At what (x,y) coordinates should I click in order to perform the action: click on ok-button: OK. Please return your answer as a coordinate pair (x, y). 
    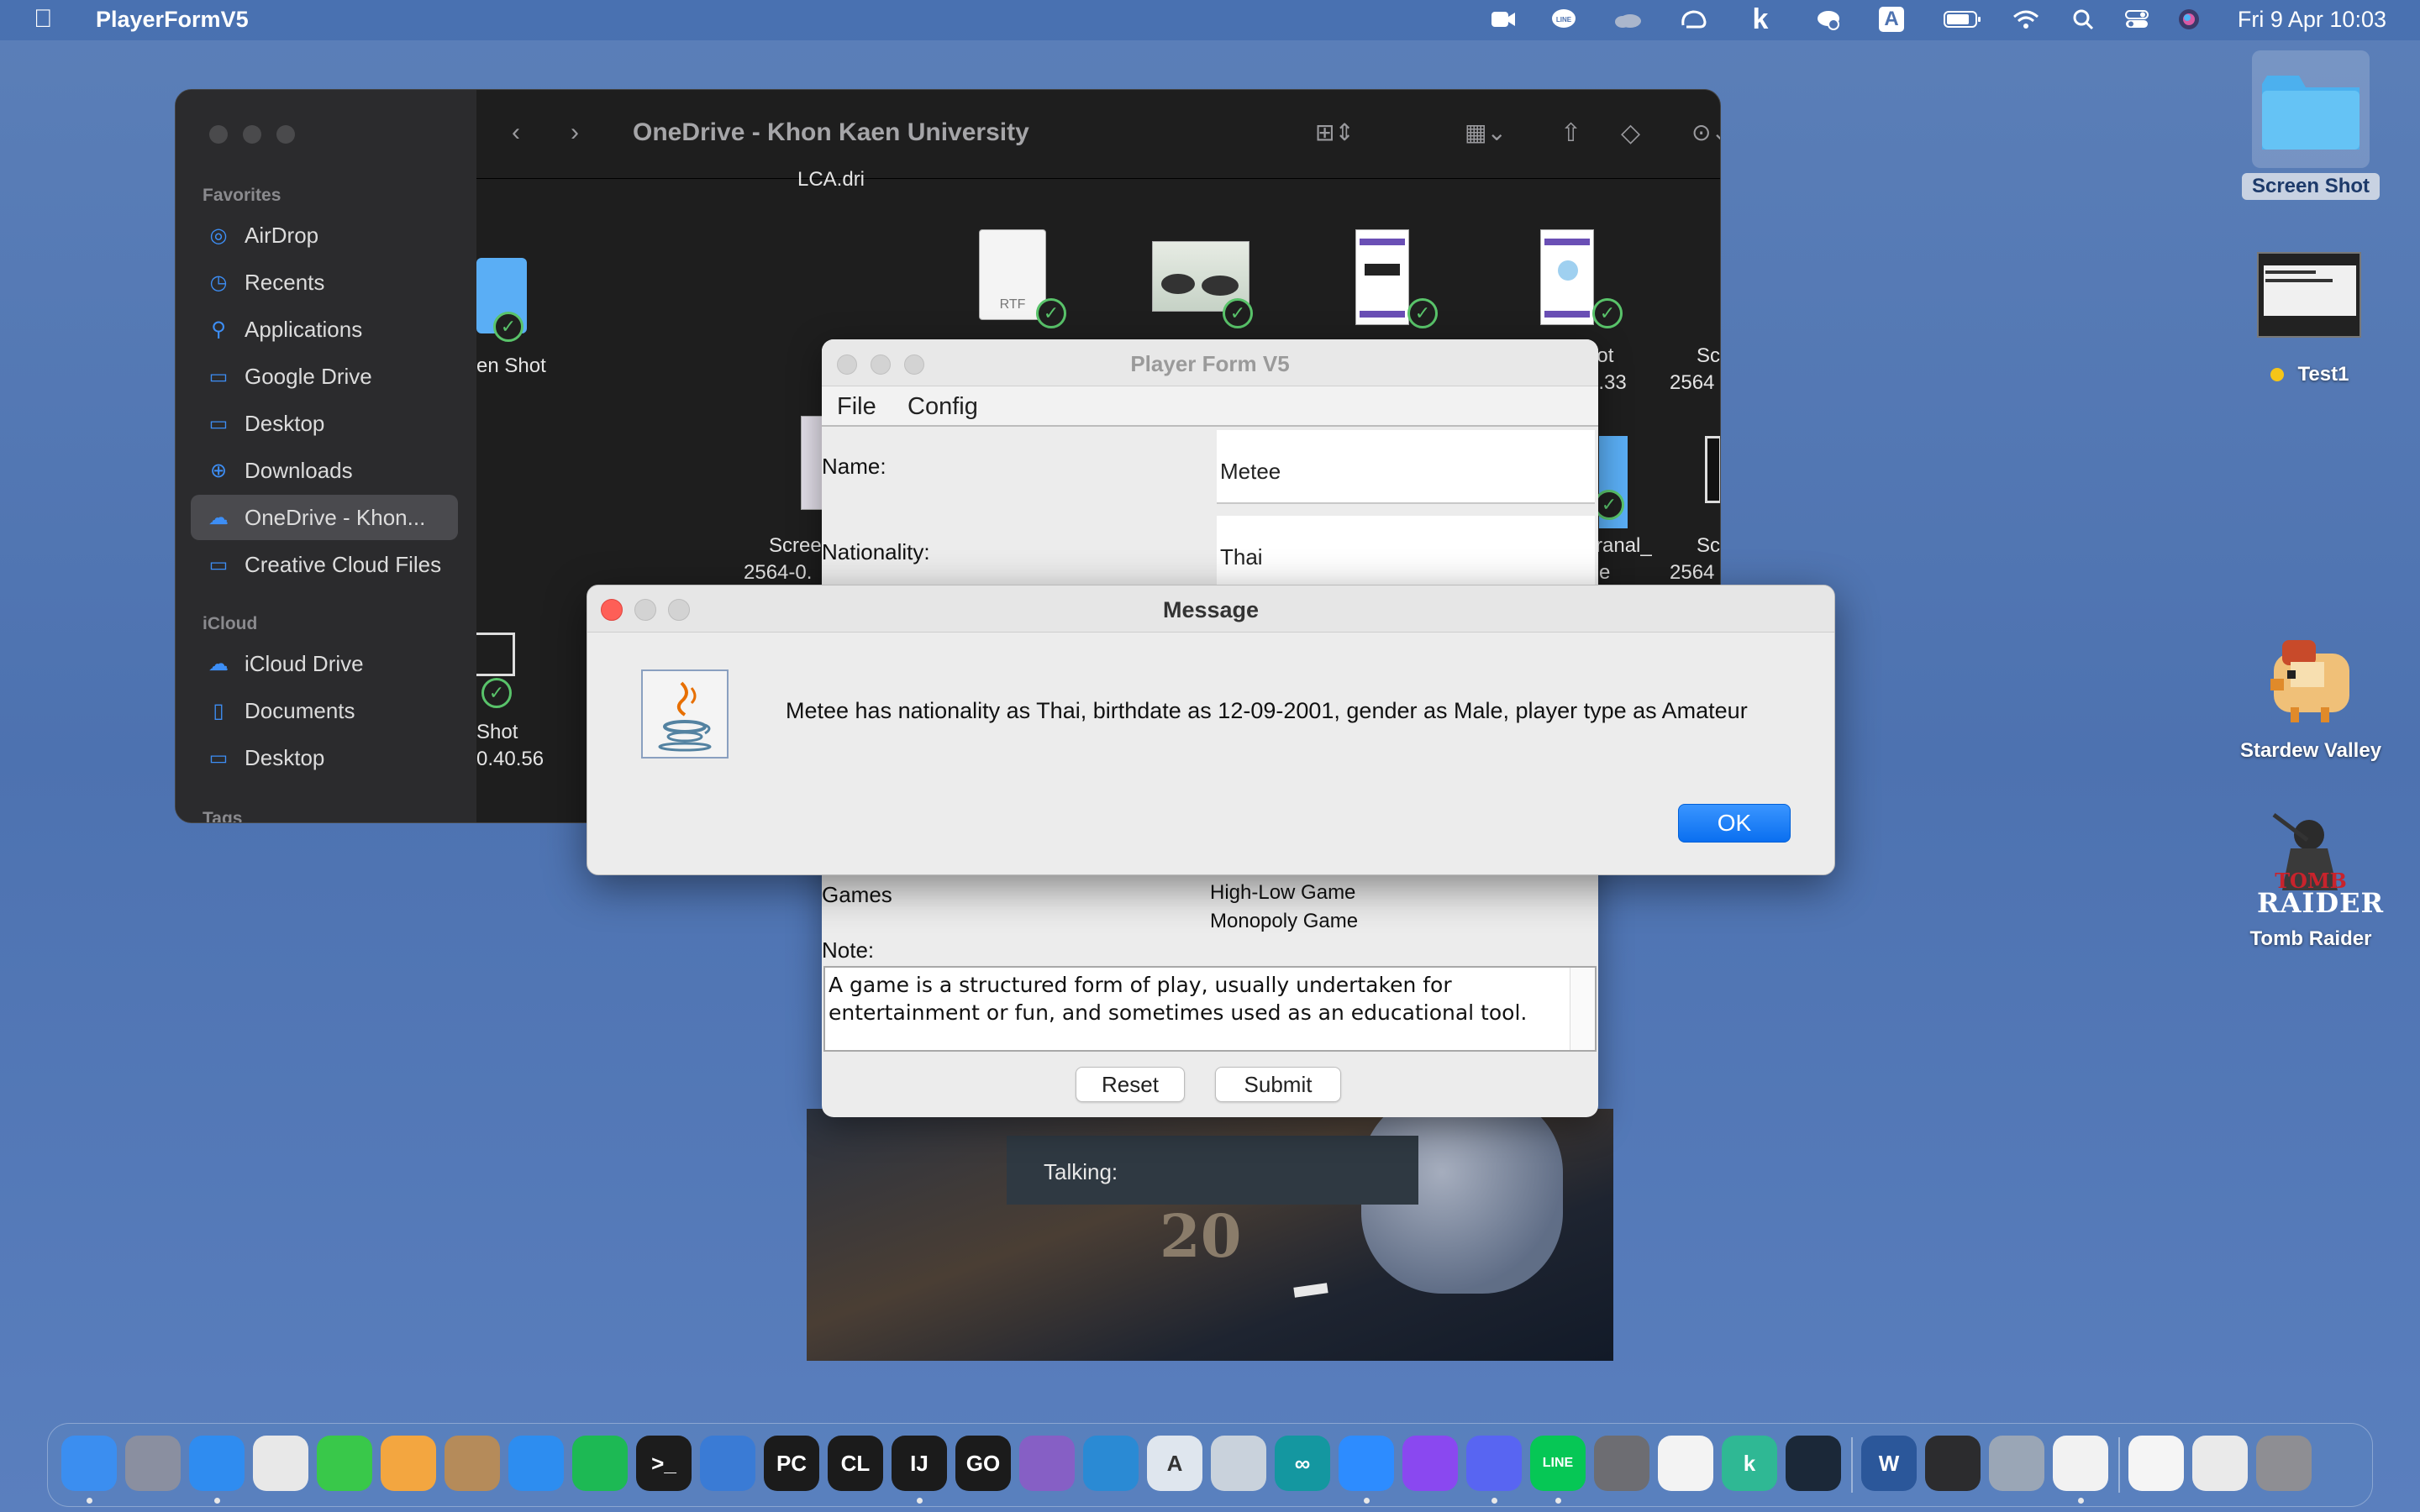
    Looking at the image, I should click on (1735, 823).